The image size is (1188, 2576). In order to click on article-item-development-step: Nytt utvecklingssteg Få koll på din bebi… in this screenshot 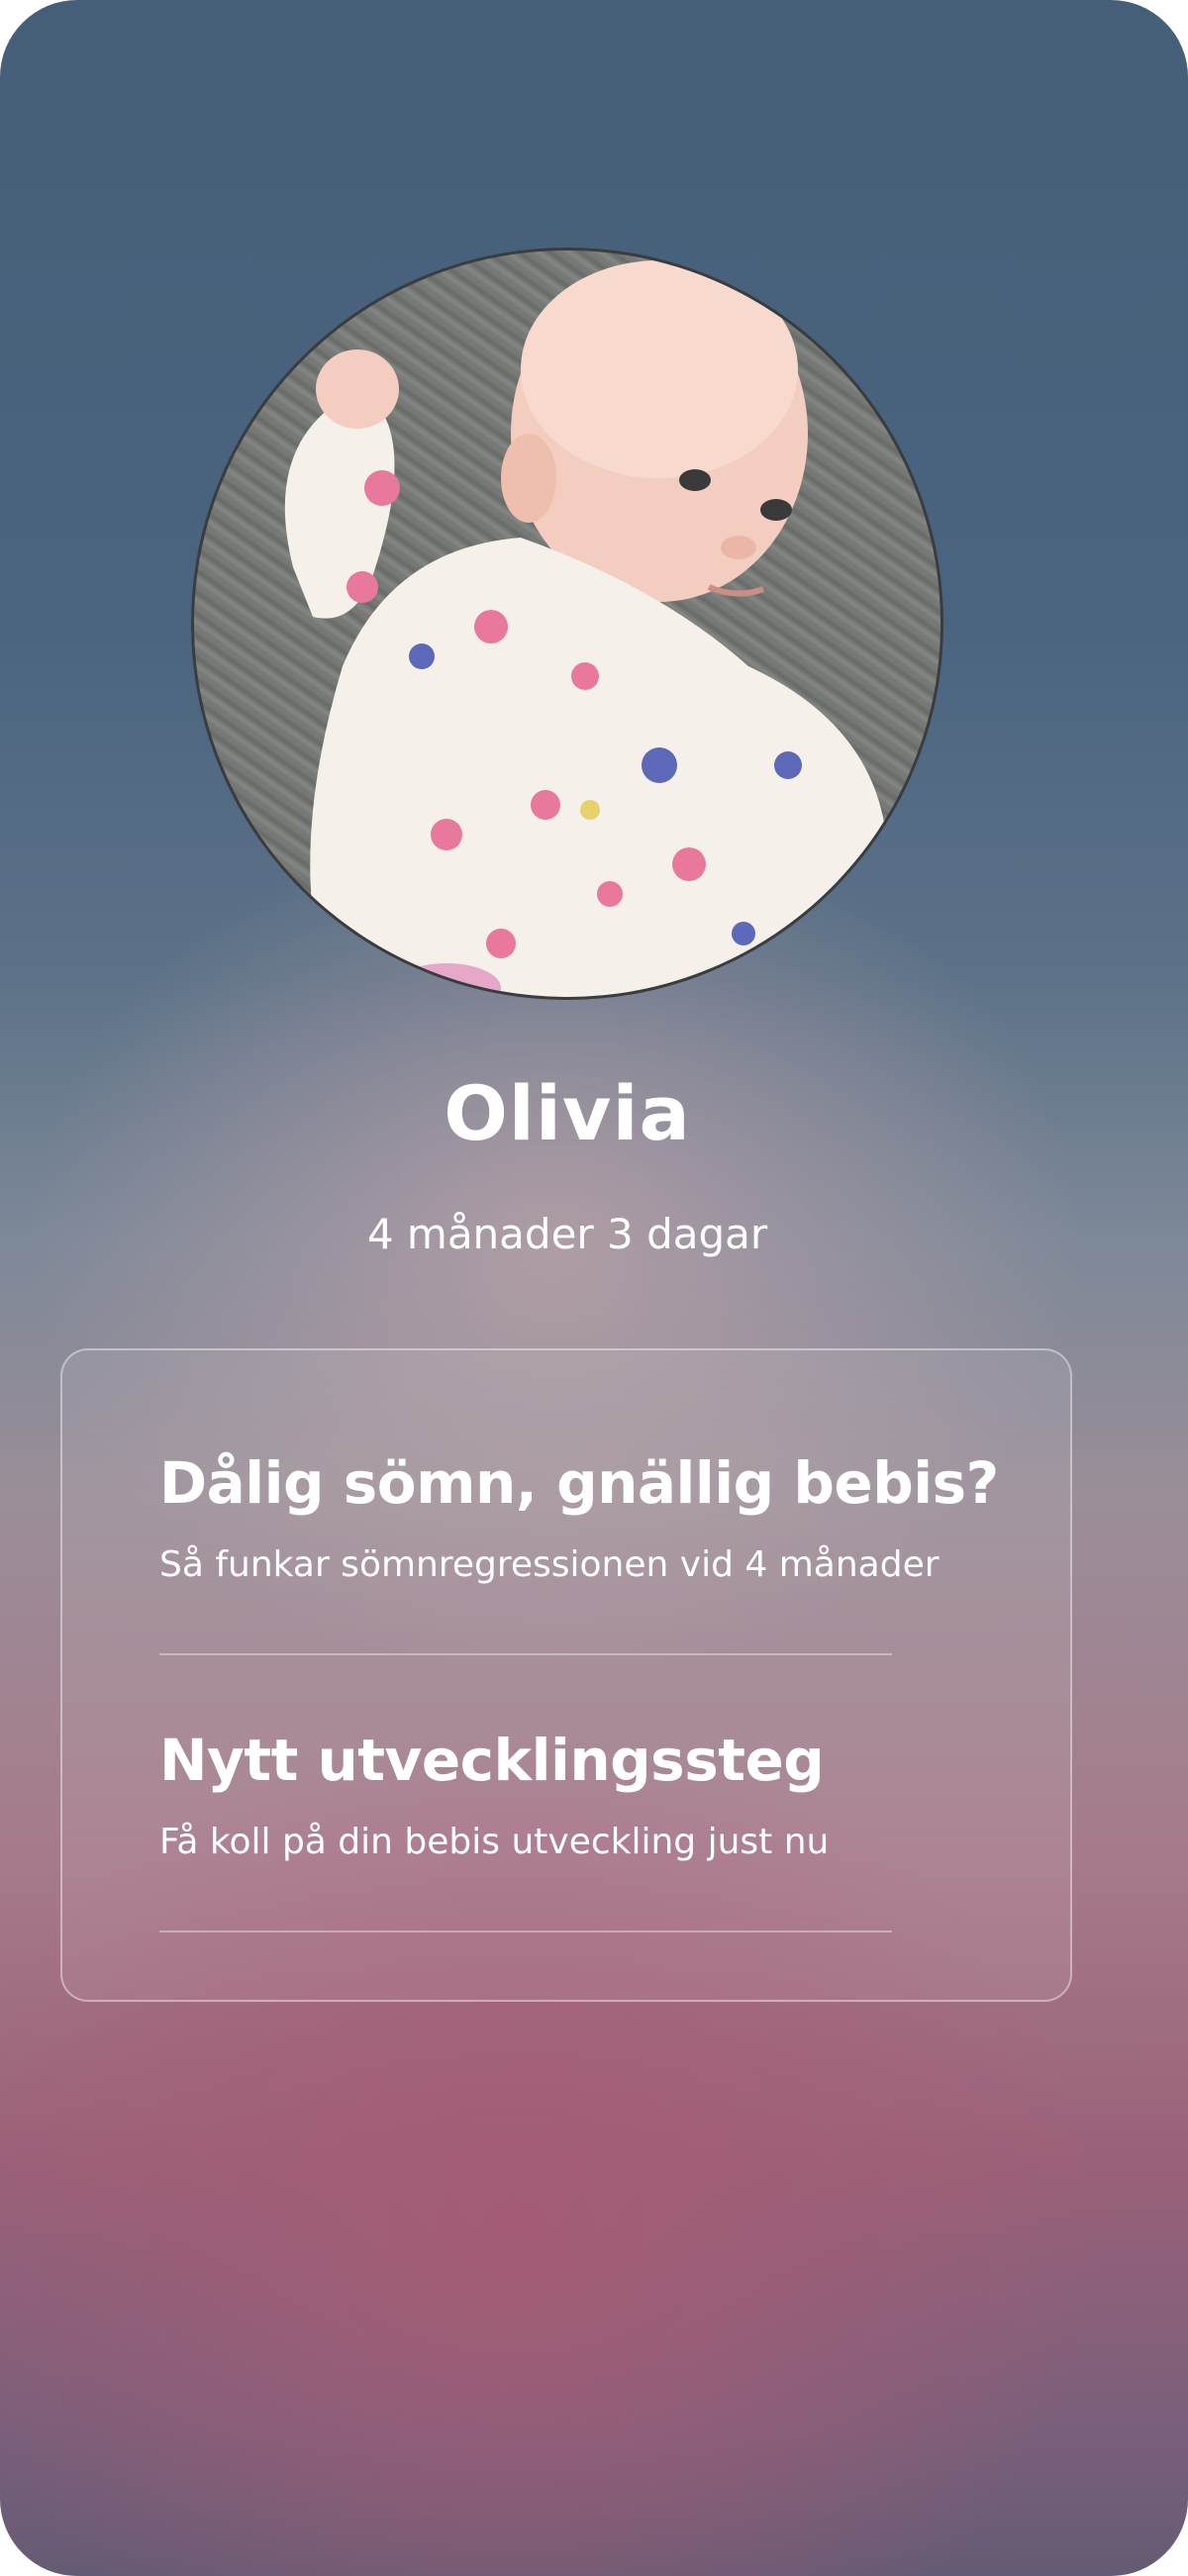, I will do `click(555, 1795)`.